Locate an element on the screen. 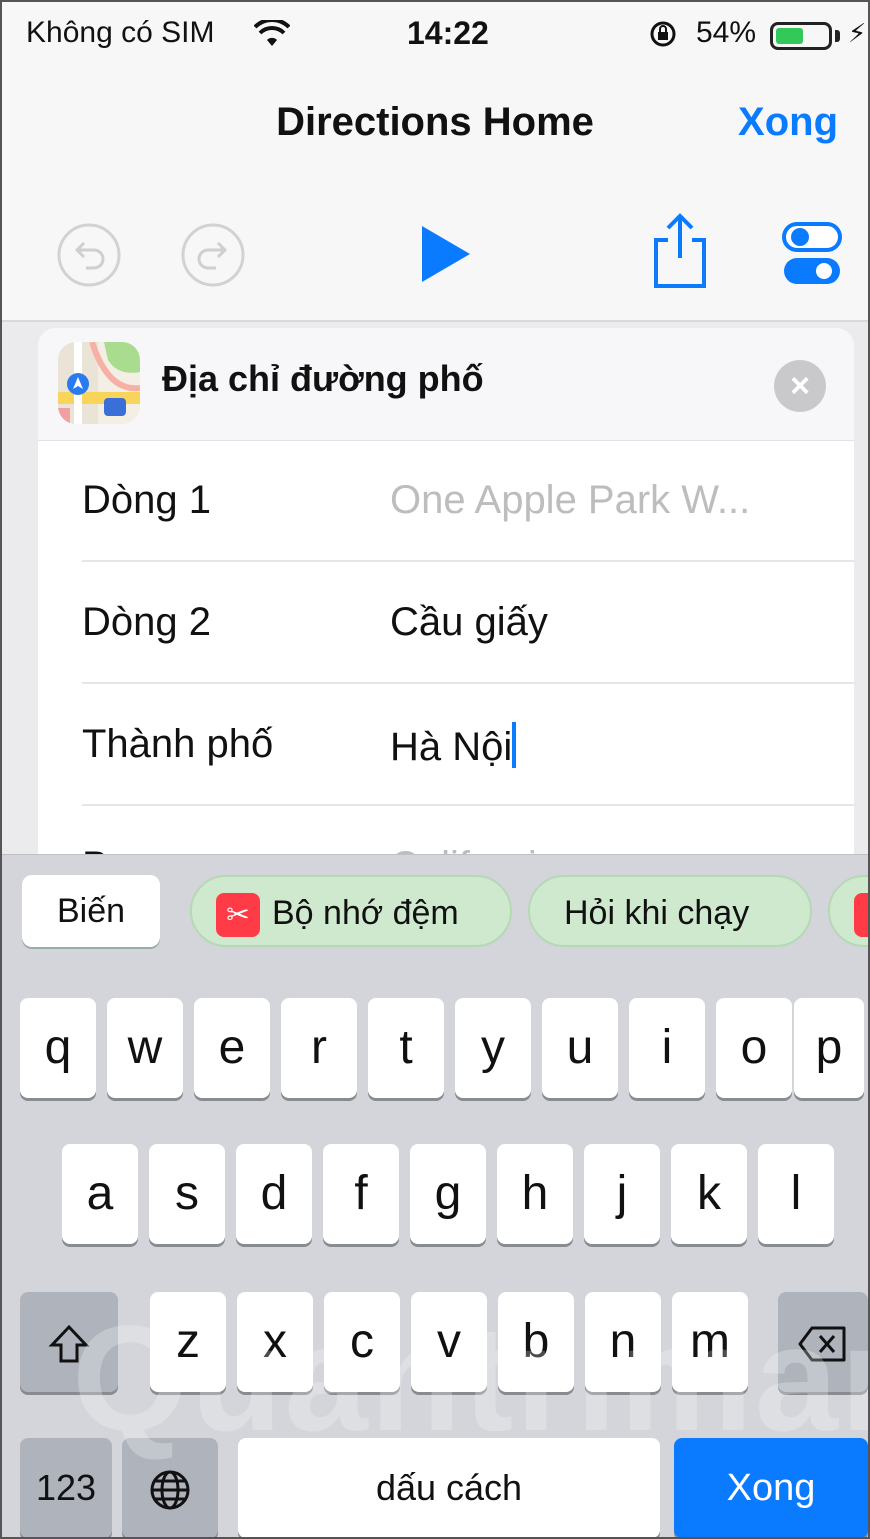 The height and width of the screenshot is (1539, 870). key-w: w is located at coordinates (145, 1048).